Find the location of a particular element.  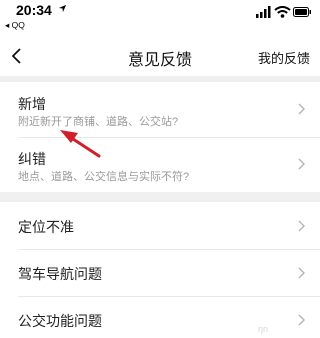

list-item-title: 定位不准 is located at coordinates (46, 227).